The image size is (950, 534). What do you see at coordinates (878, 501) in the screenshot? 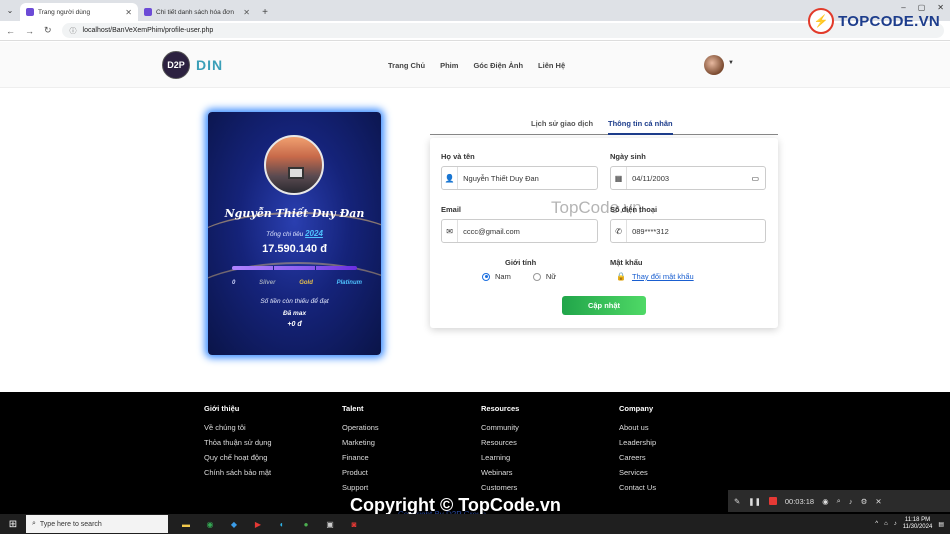
I see `recorder-close-icon: ✕` at bounding box center [878, 501].